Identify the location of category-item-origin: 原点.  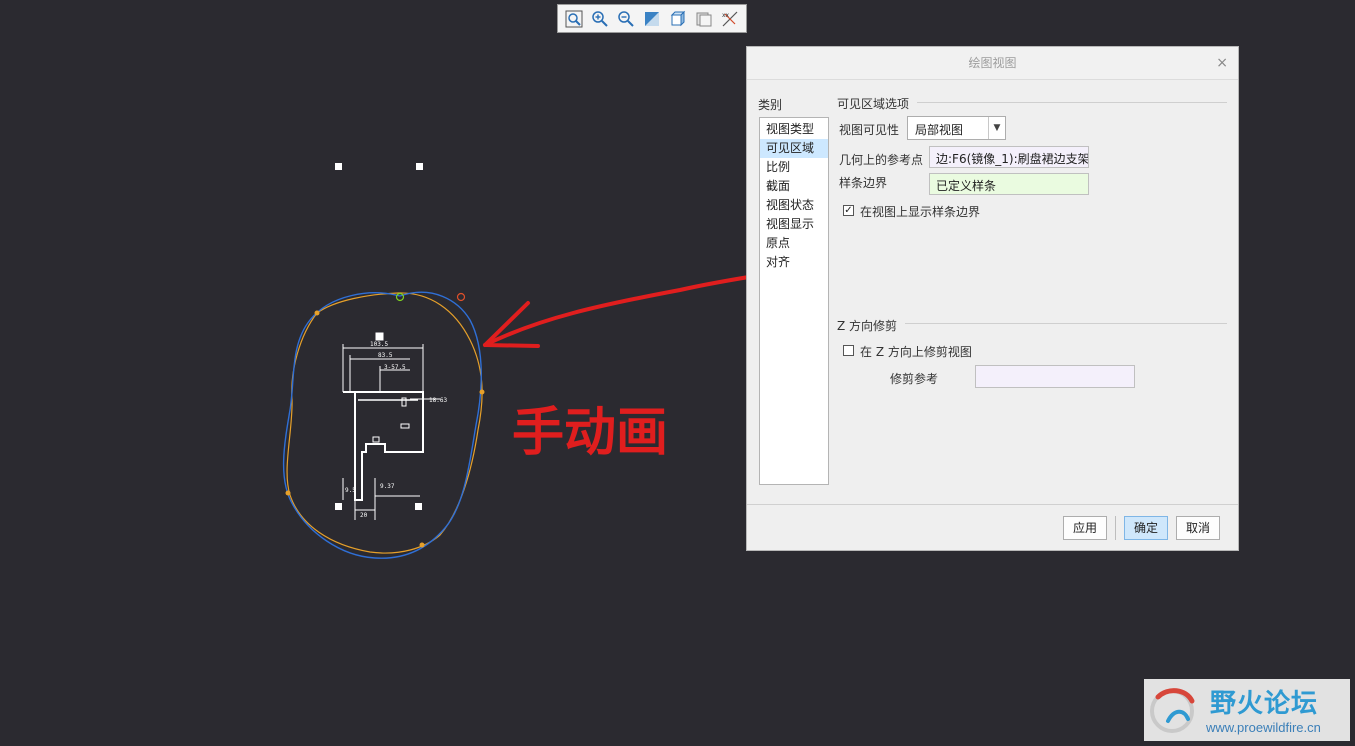
(794, 243).